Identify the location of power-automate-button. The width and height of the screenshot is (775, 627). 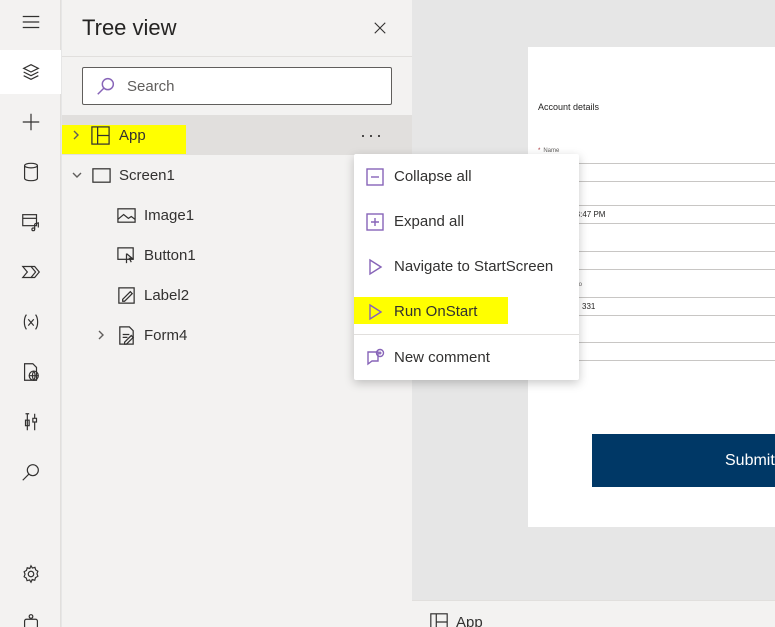
(30, 272).